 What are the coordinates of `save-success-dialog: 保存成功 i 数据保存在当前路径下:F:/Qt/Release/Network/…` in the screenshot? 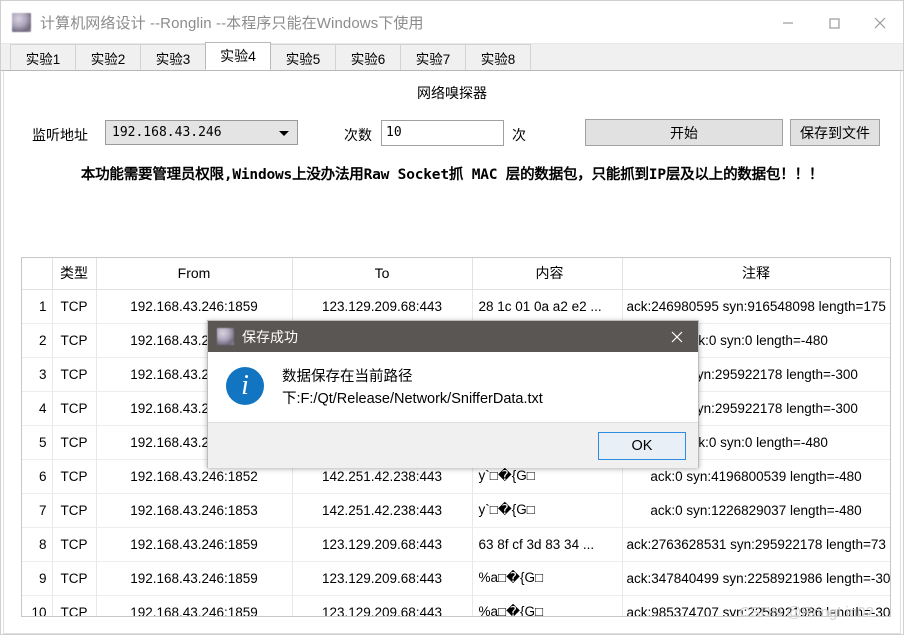 It's located at (453, 394).